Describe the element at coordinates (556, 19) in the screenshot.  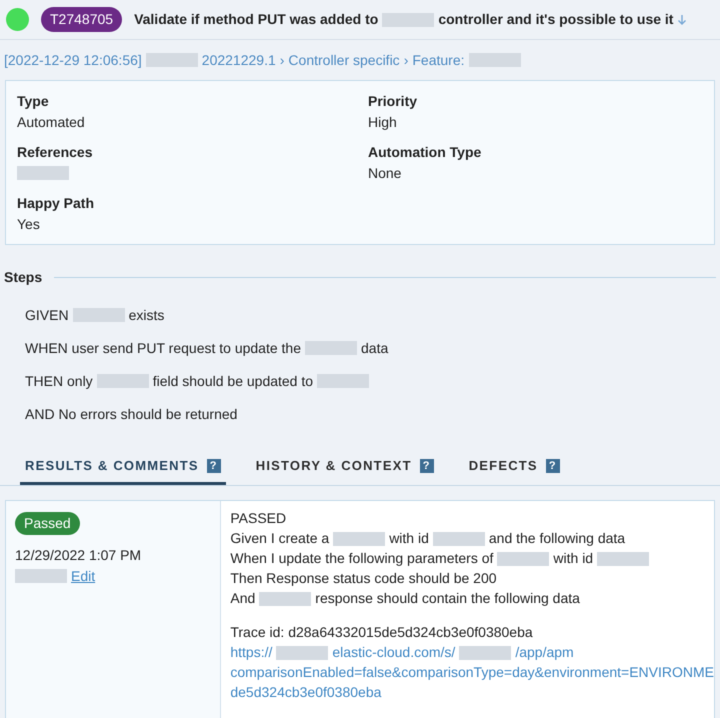
I see `test-title: controller and it's possible to use it` at that location.